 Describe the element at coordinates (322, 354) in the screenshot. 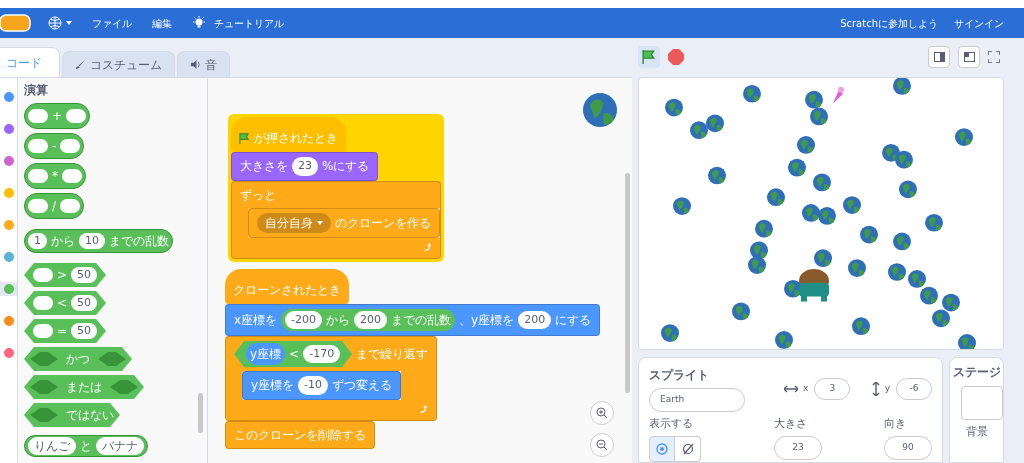

I see `number-input: -170` at that location.